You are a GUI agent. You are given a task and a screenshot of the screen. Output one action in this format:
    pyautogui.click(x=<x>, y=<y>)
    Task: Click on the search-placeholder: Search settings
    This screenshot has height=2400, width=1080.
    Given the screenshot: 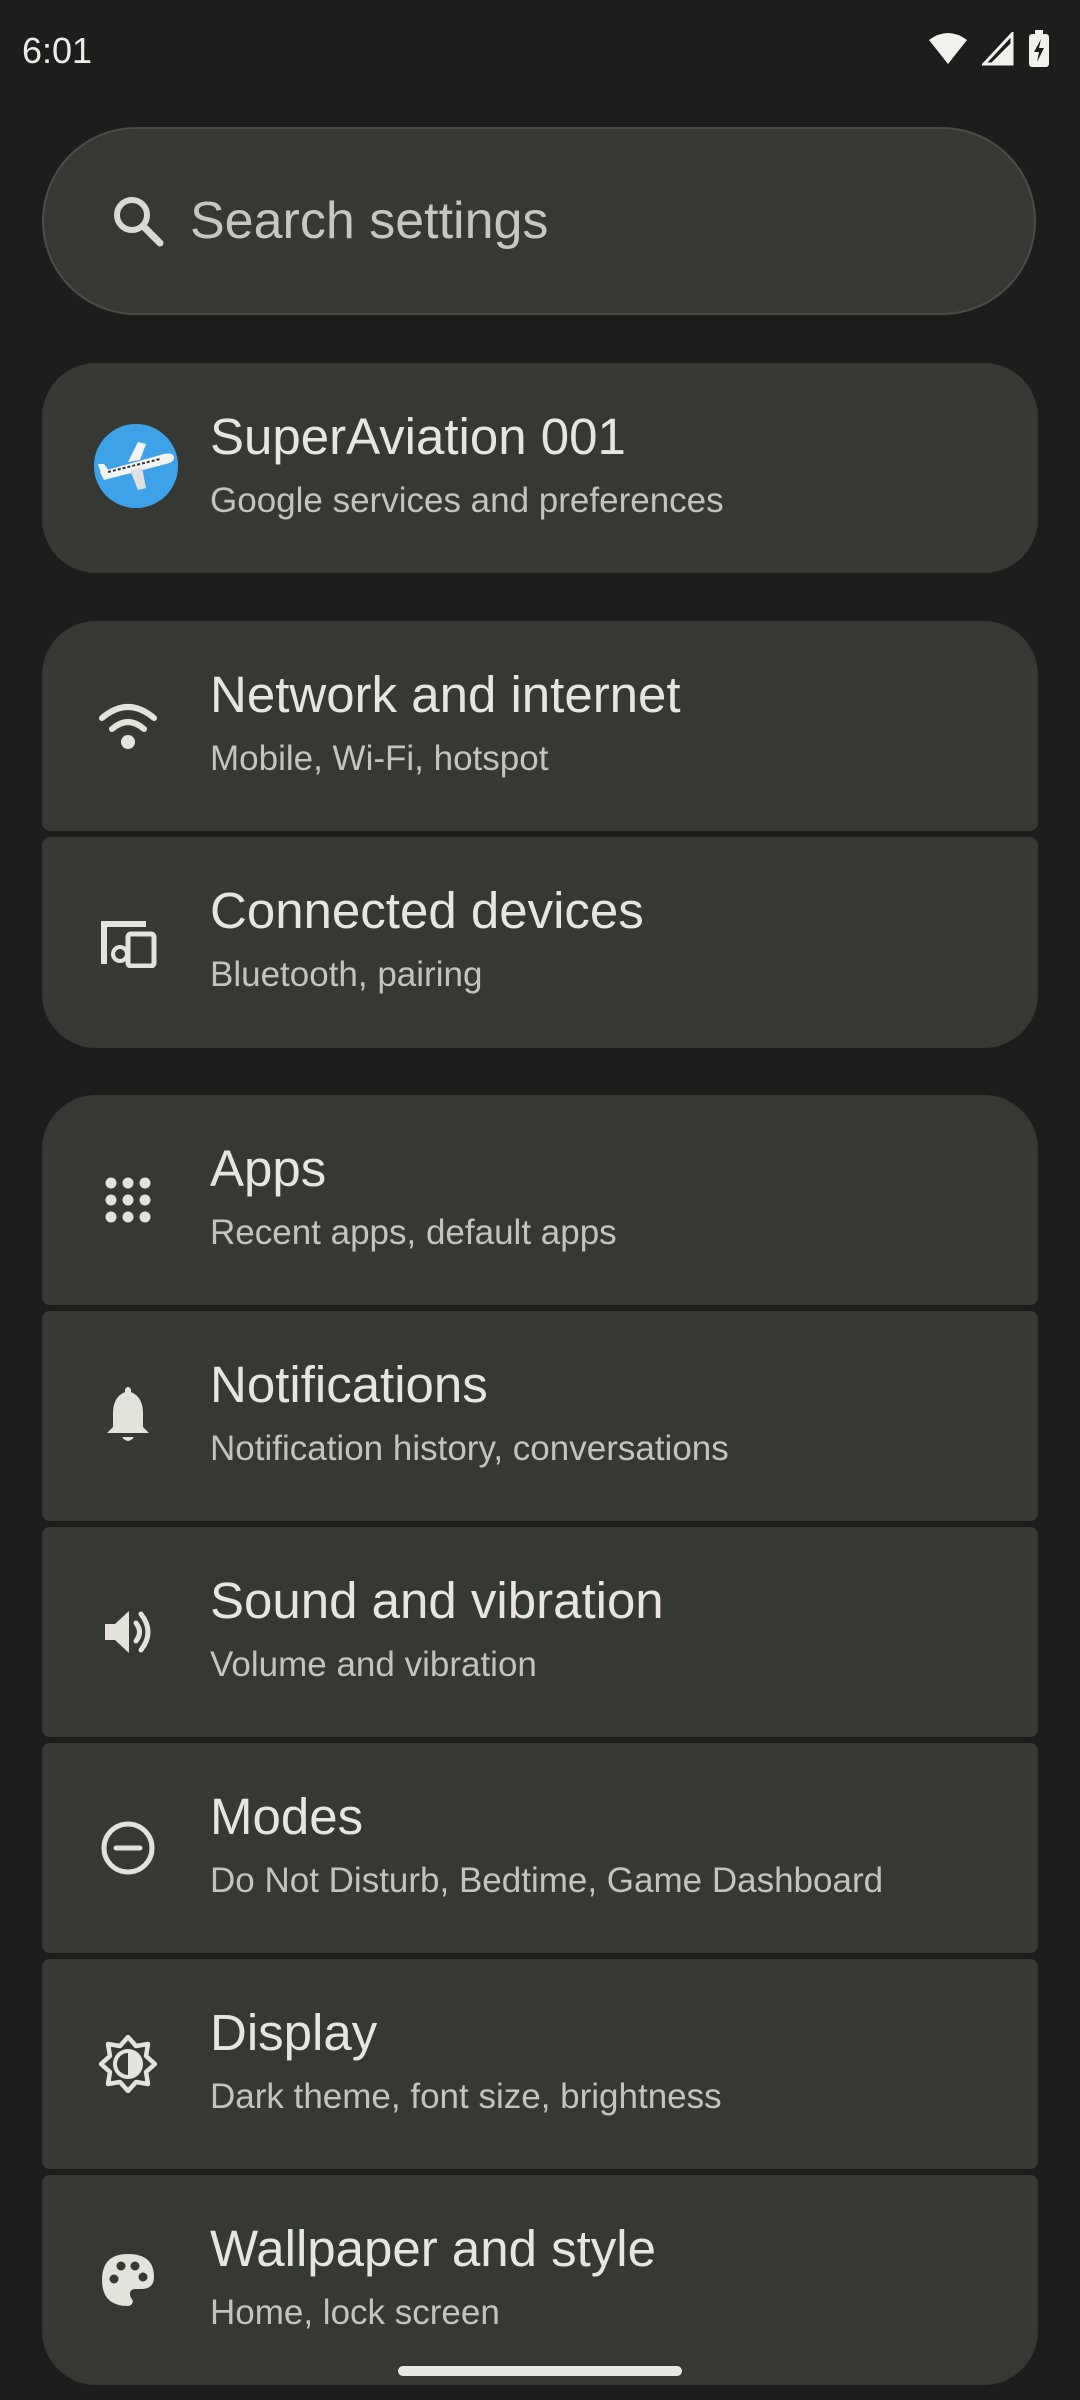 What is the action you would take?
    pyautogui.click(x=369, y=221)
    